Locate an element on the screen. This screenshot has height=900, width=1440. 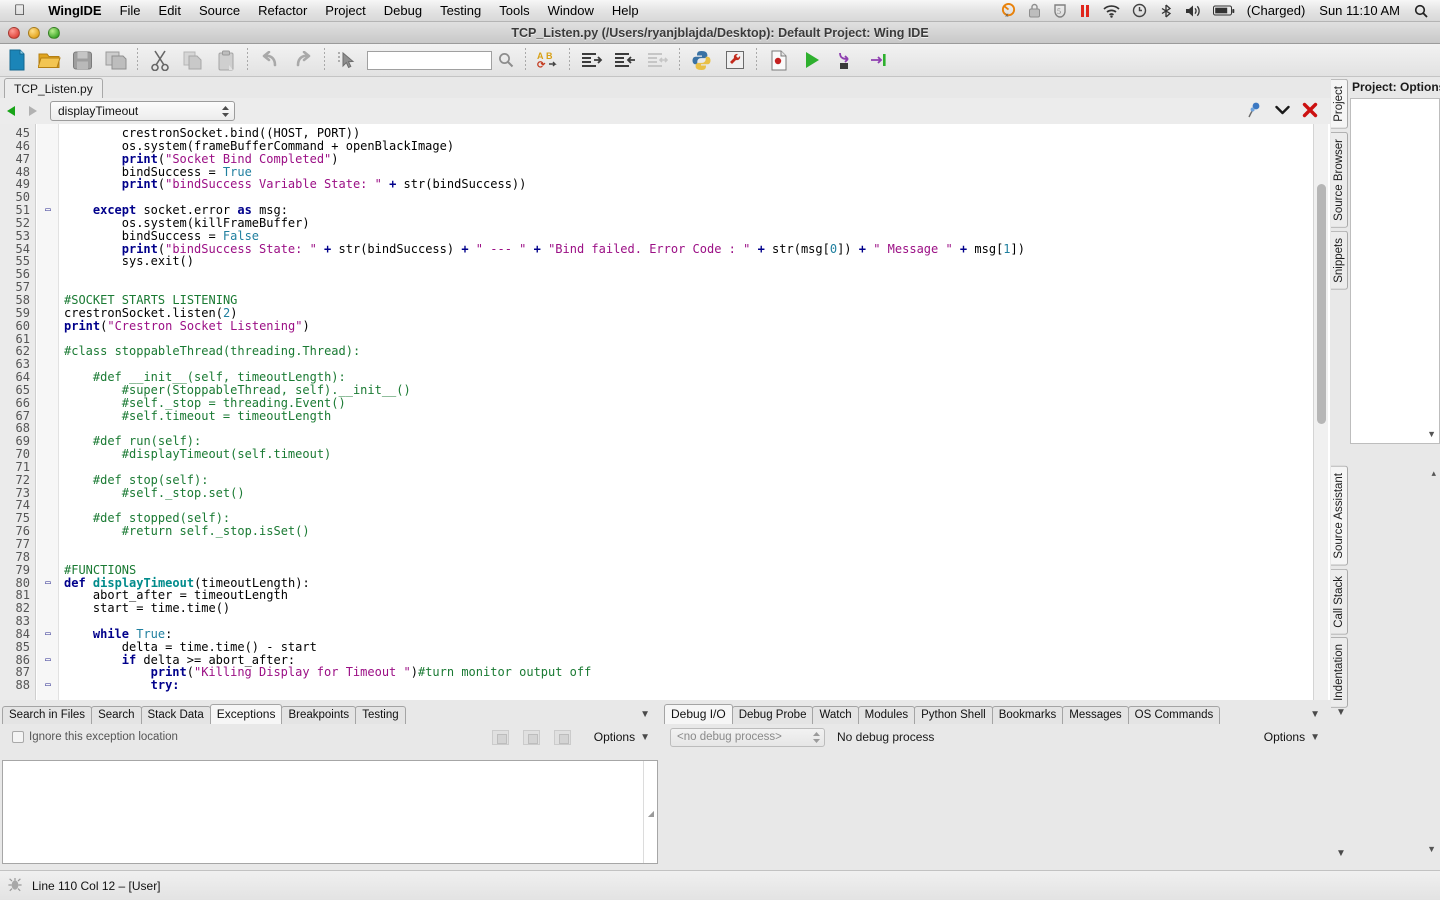
tab-search: Search is located at coordinates (116, 715).